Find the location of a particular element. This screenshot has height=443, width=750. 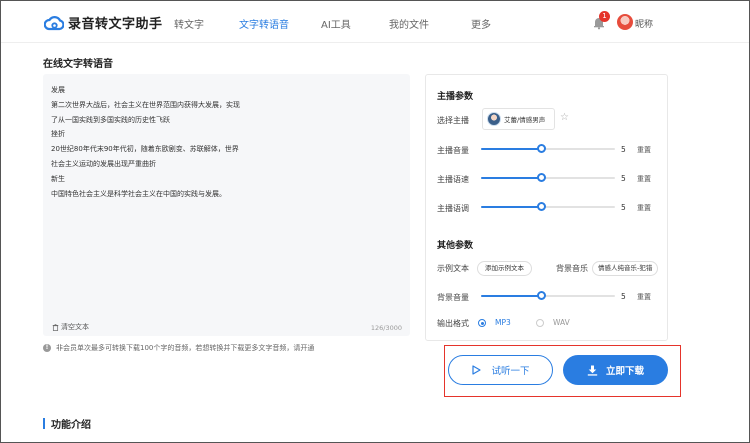

preview-button: 试听一下 is located at coordinates (500, 370).